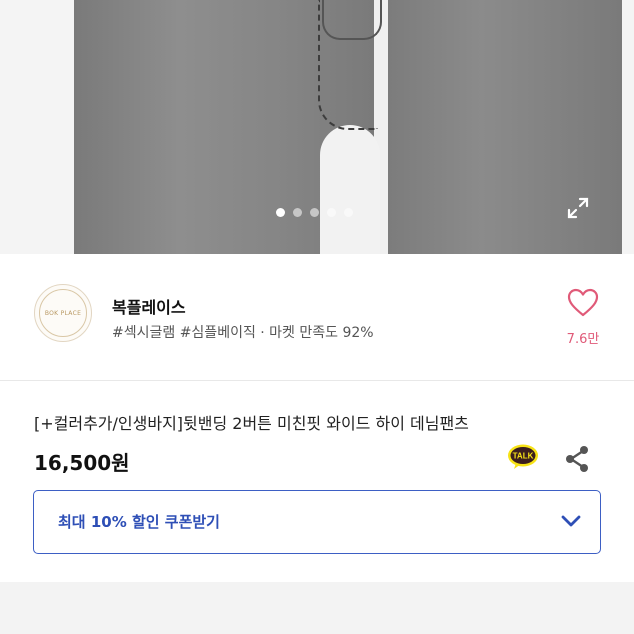  Describe the element at coordinates (280, 212) in the screenshot. I see `gallery-dot-active` at that location.